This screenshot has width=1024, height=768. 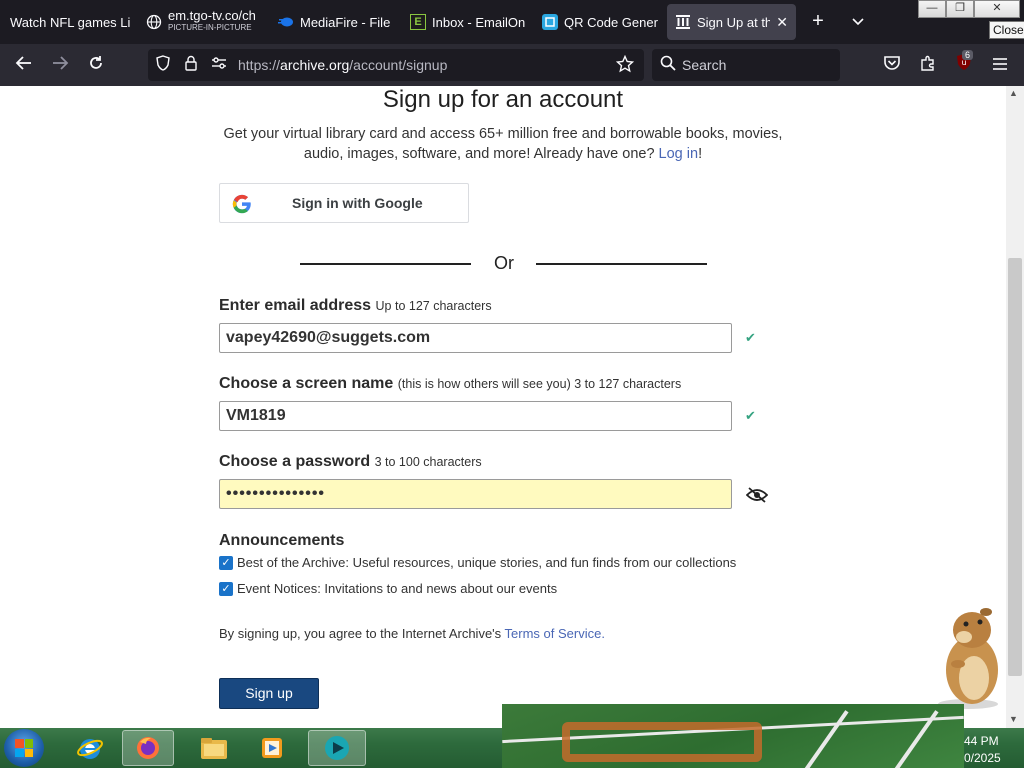 What do you see at coordinates (272, 748) in the screenshot?
I see `media-player-taskbar-icon` at bounding box center [272, 748].